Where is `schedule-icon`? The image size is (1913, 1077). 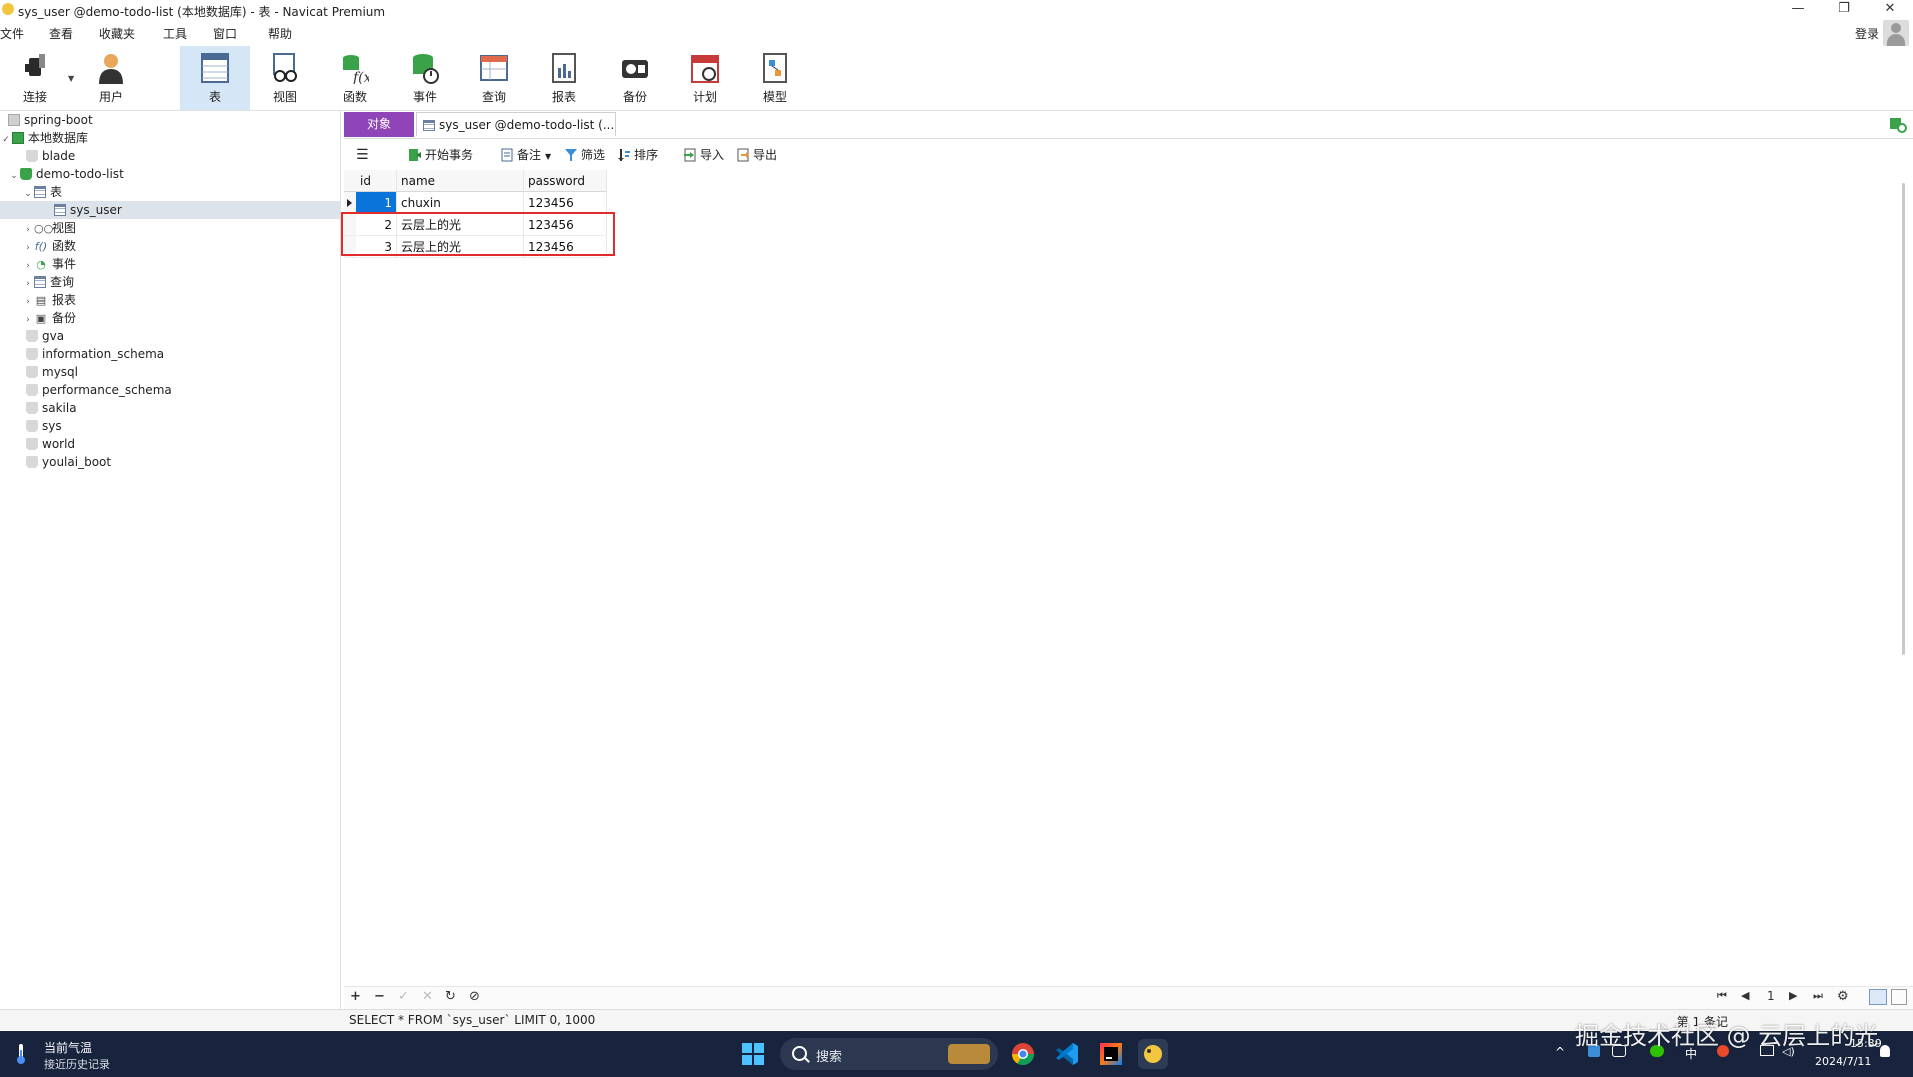
schedule-icon is located at coordinates (705, 69).